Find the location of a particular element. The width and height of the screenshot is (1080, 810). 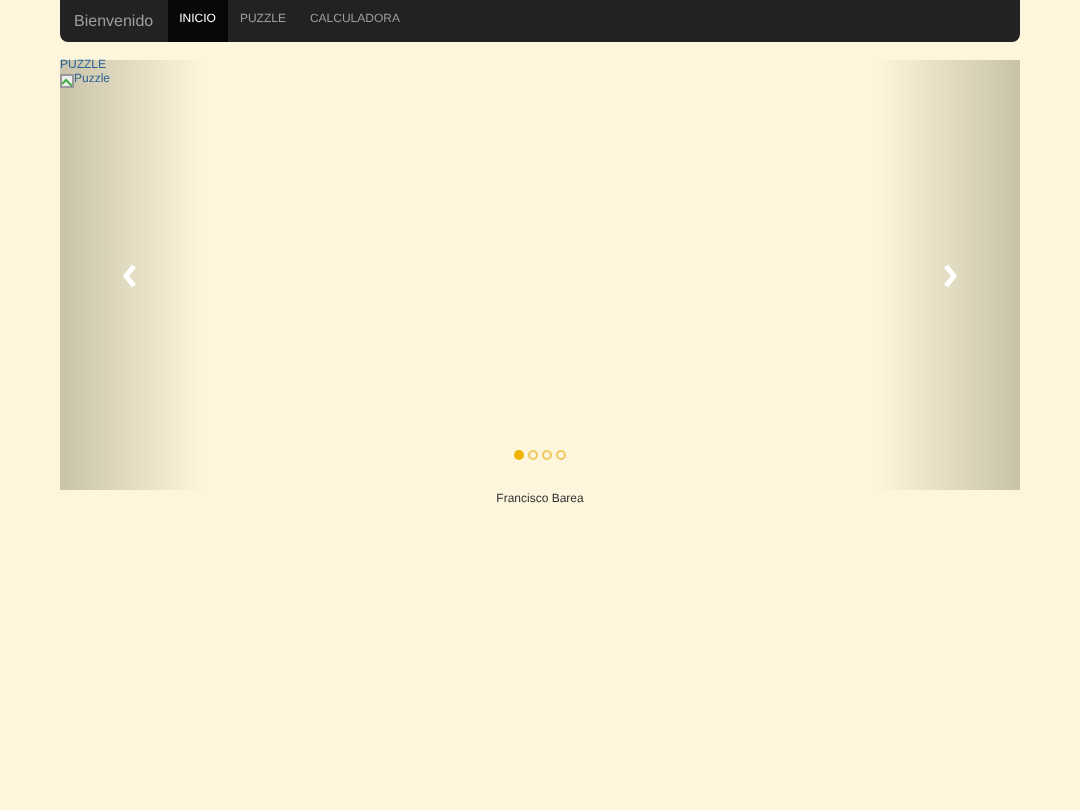

brand-link: Bienvenido is located at coordinates (114, 21).